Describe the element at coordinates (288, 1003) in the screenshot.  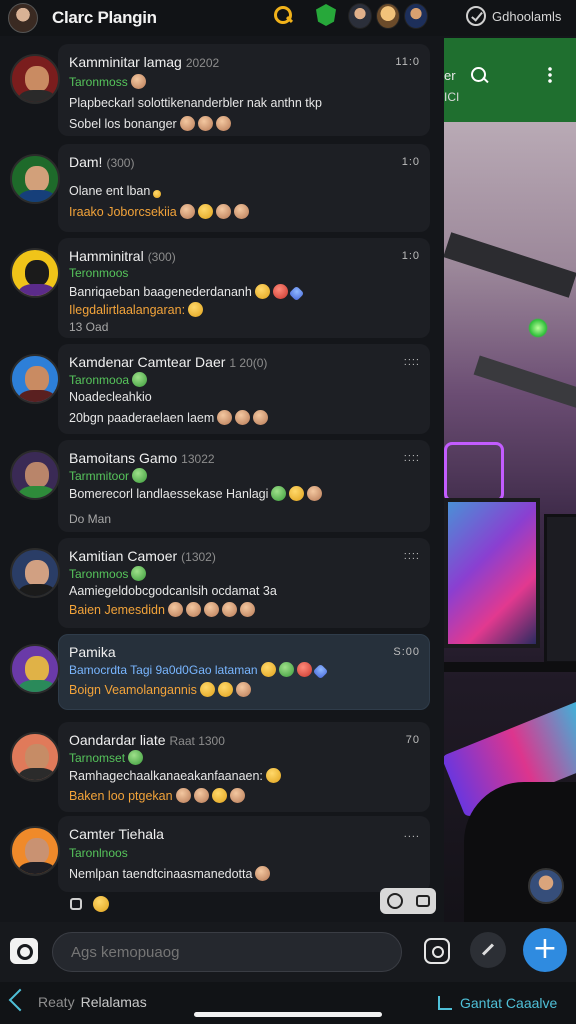
I see `bottom-nav: Reaty Relalamas Gantat Caaalve` at that location.